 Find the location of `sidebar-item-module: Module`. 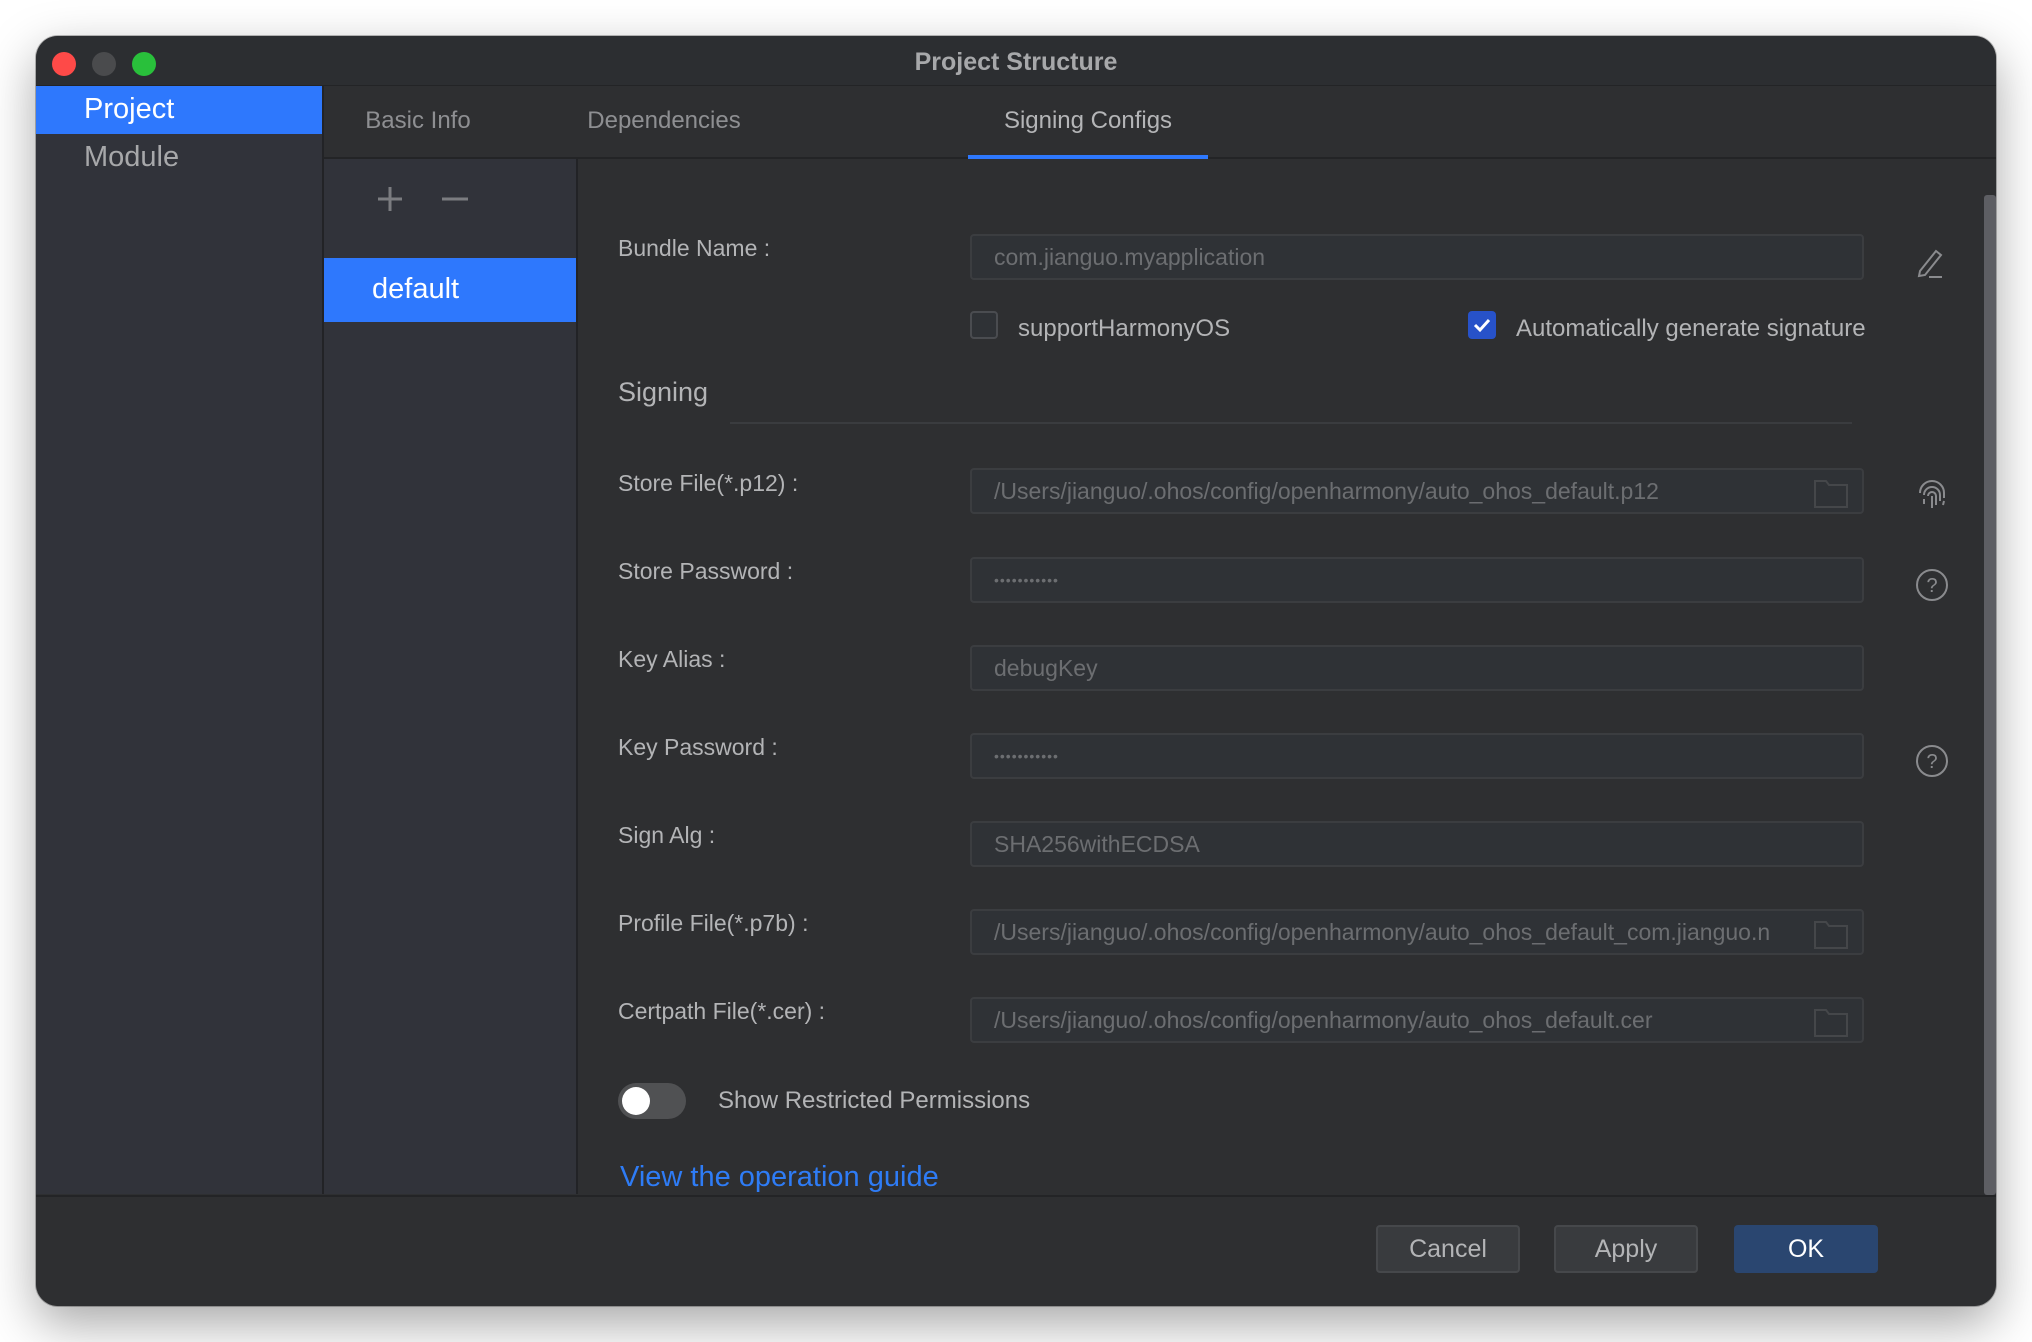

sidebar-item-module: Module is located at coordinates (179, 158).